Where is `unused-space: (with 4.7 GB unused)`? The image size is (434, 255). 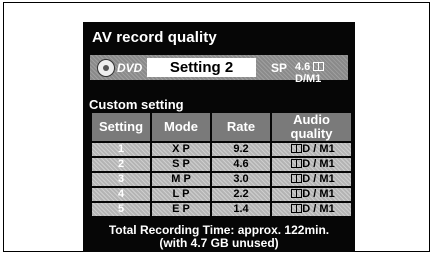
unused-space: (with 4.7 GB unused) is located at coordinates (219, 243).